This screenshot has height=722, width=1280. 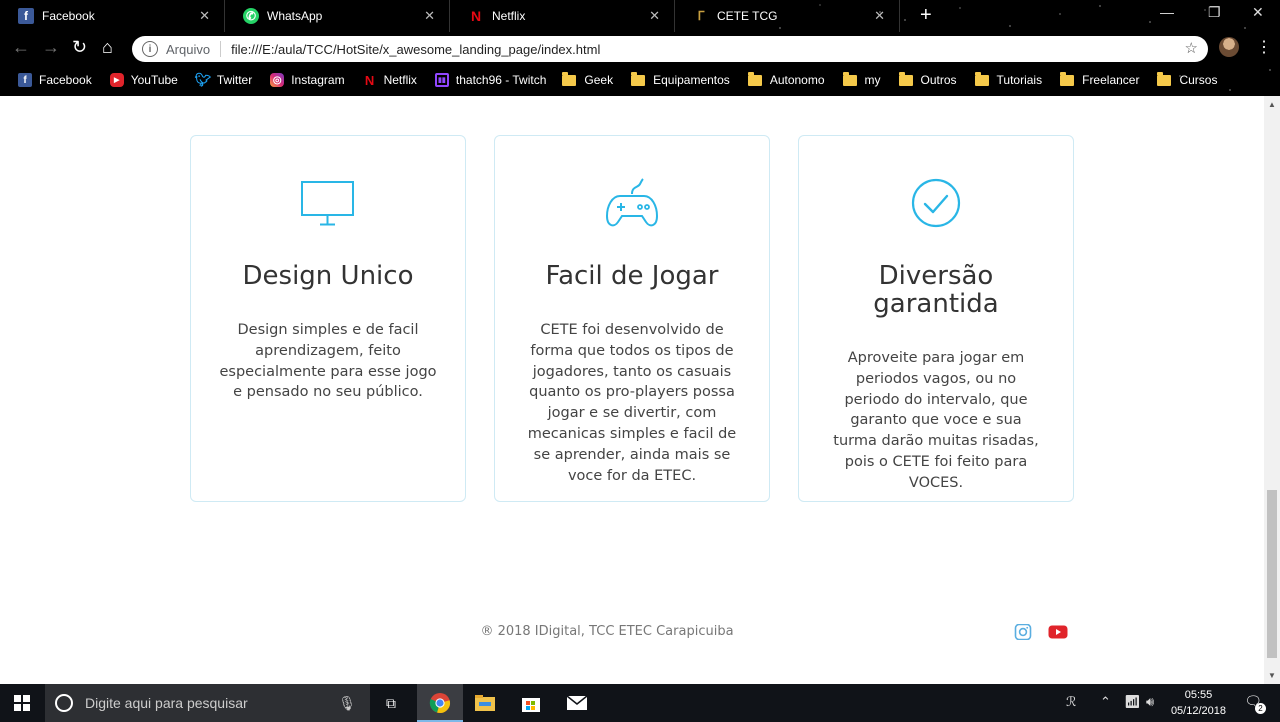 What do you see at coordinates (562, 16) in the screenshot?
I see `tab-netflix: N Netflix ✕` at bounding box center [562, 16].